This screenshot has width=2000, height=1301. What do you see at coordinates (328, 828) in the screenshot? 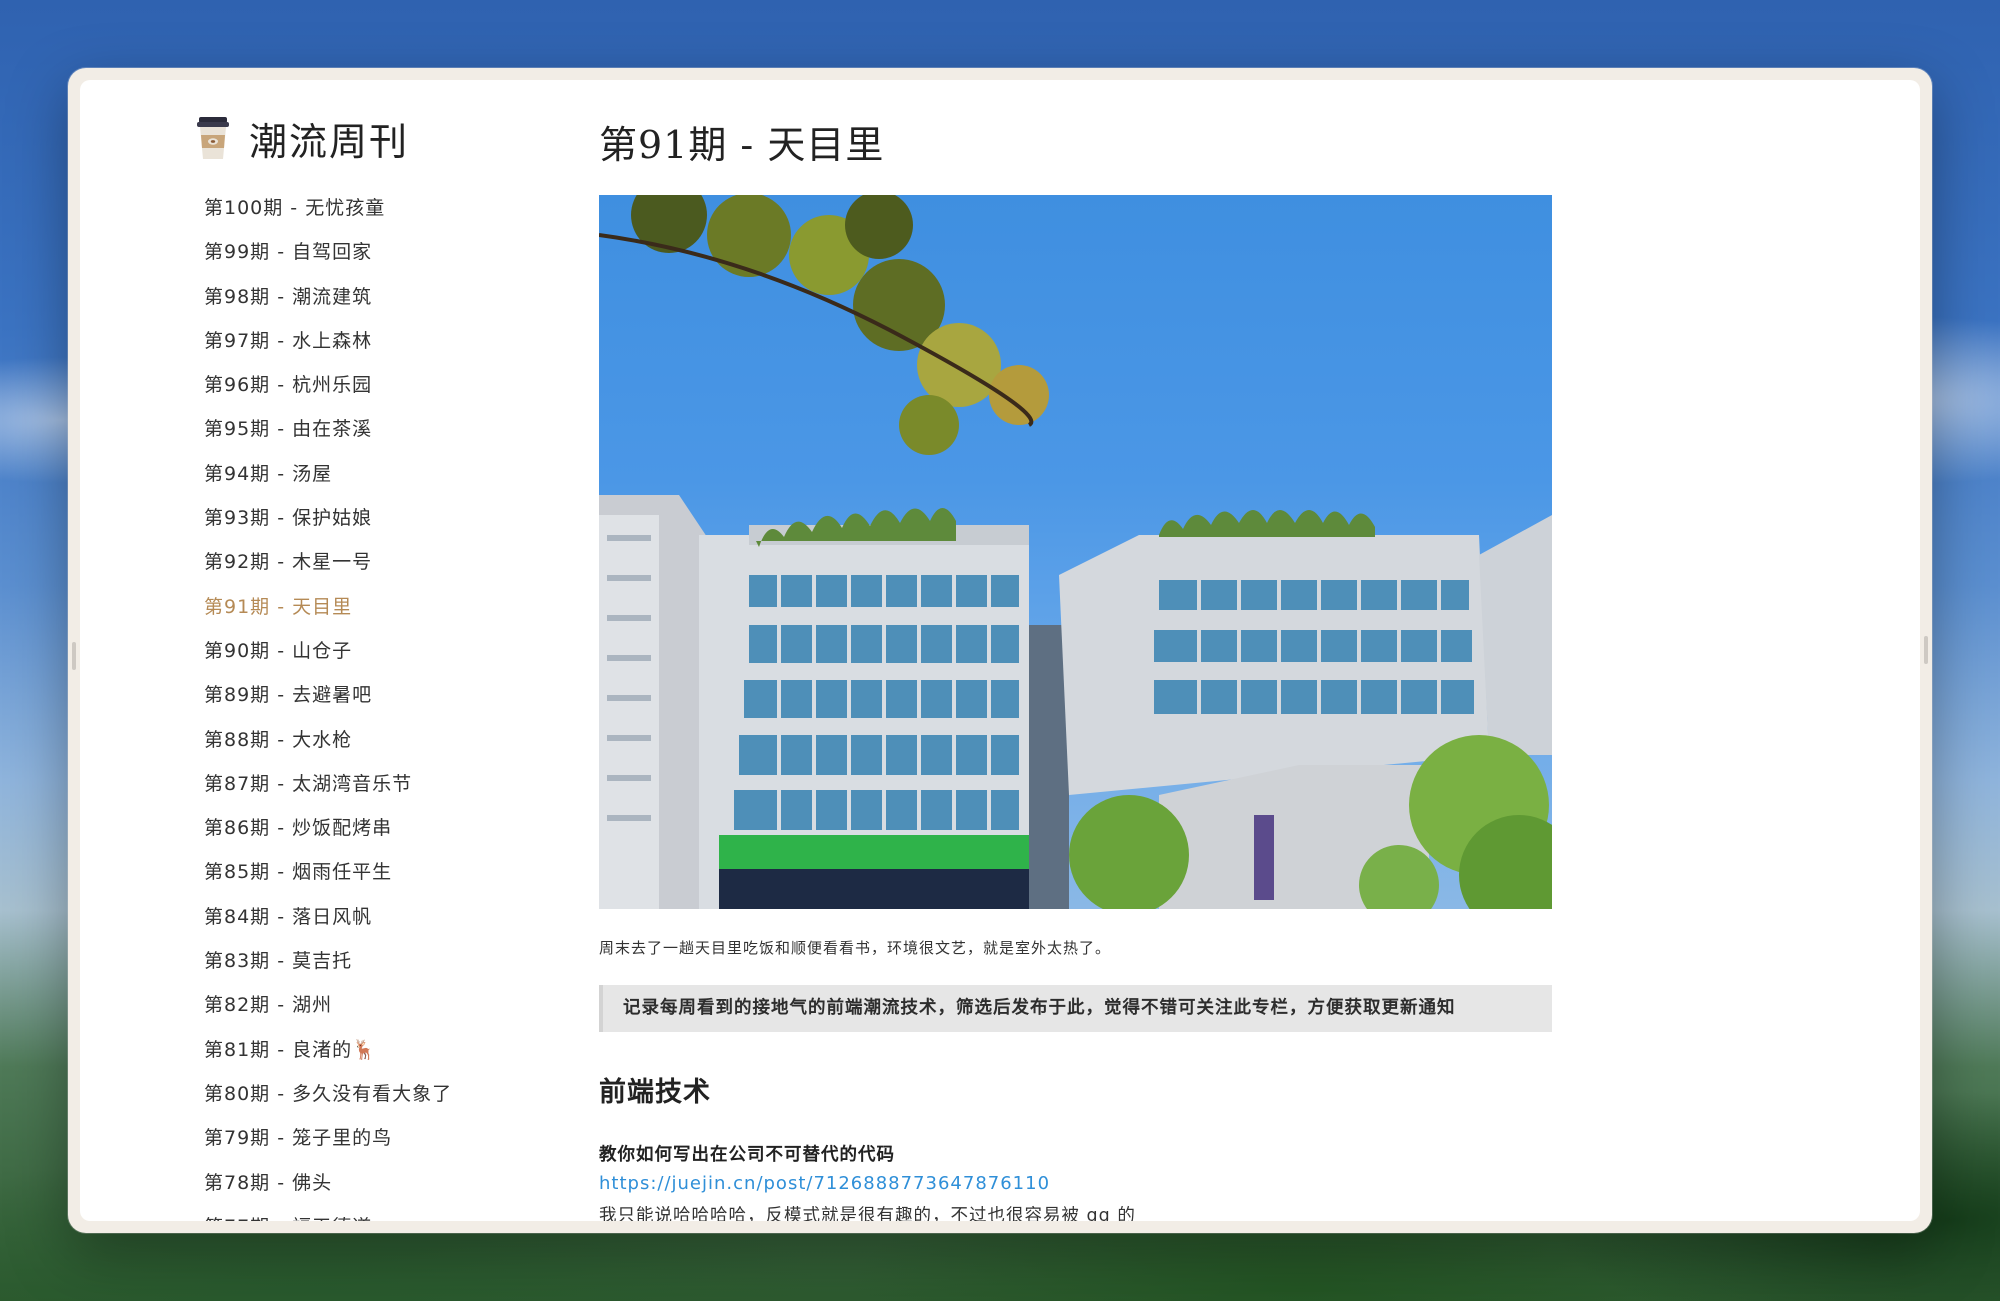
I see `nav-item-issue-86: 第86期 - 炒饭配烤串` at bounding box center [328, 828].